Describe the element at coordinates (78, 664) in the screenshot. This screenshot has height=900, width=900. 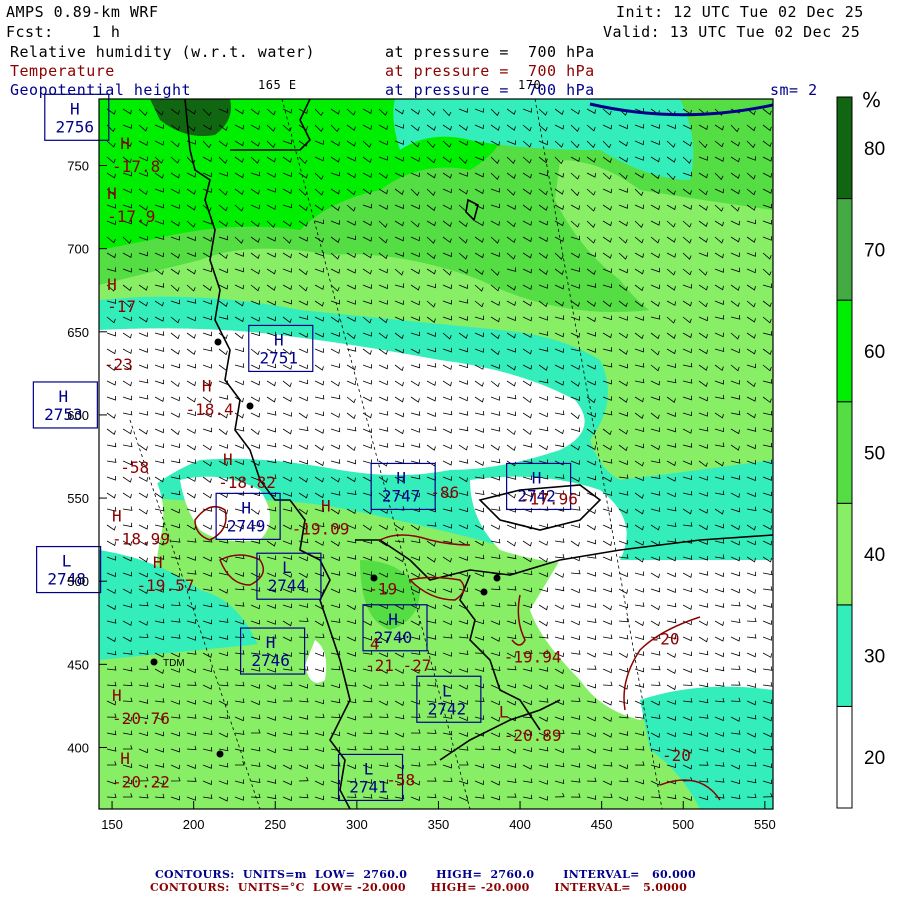
I see `y-tick-label: 450` at that location.